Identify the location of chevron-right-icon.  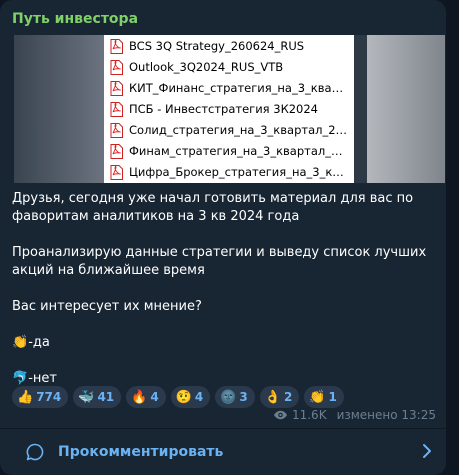
(427, 451).